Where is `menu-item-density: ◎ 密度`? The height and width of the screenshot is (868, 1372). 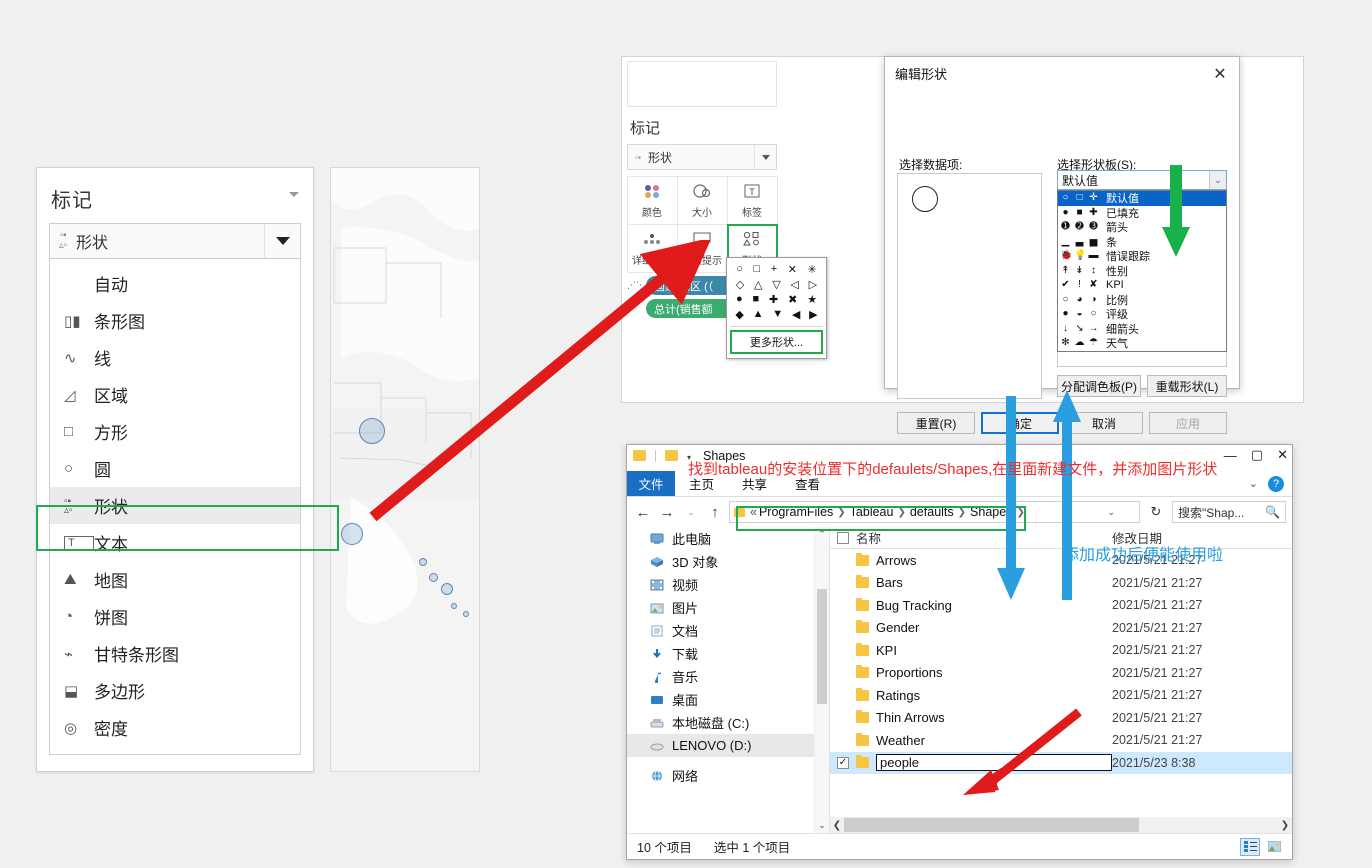 menu-item-density: ◎ 密度 is located at coordinates (175, 727).